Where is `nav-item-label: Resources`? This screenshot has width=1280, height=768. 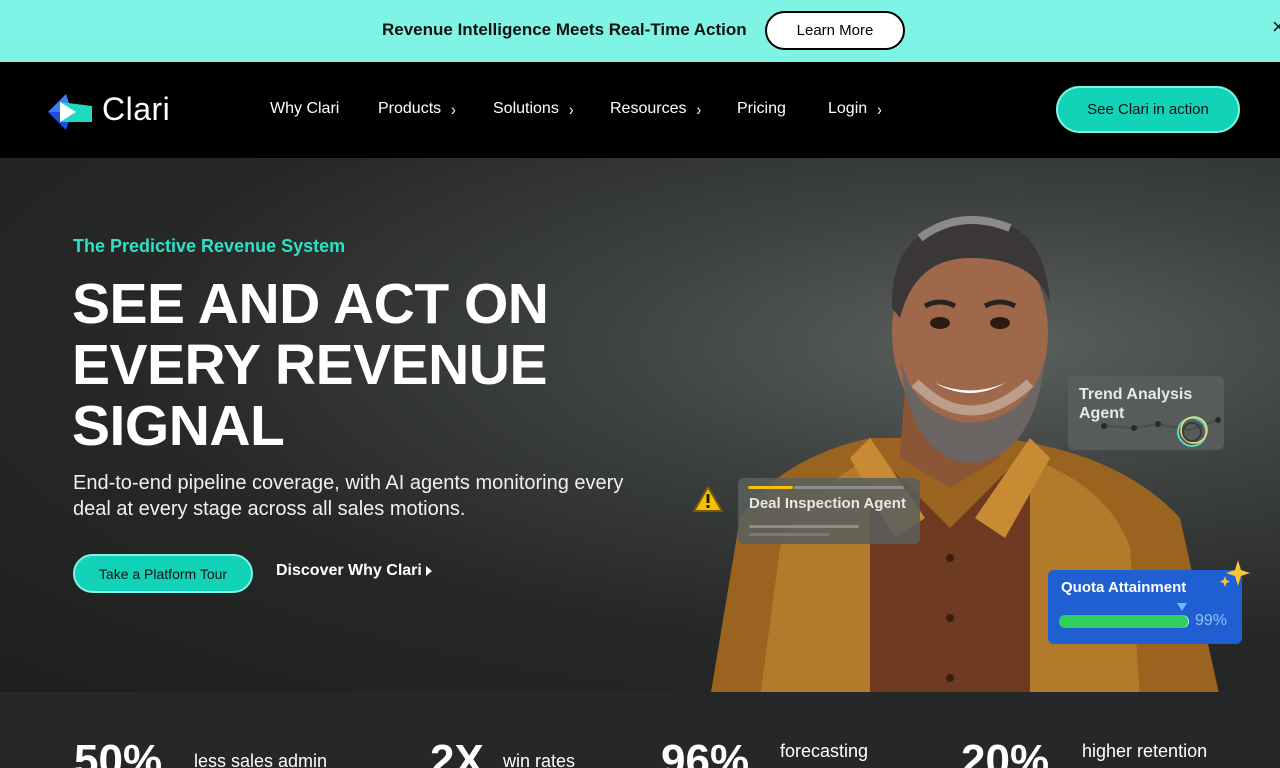
nav-item-label: Resources is located at coordinates (648, 108).